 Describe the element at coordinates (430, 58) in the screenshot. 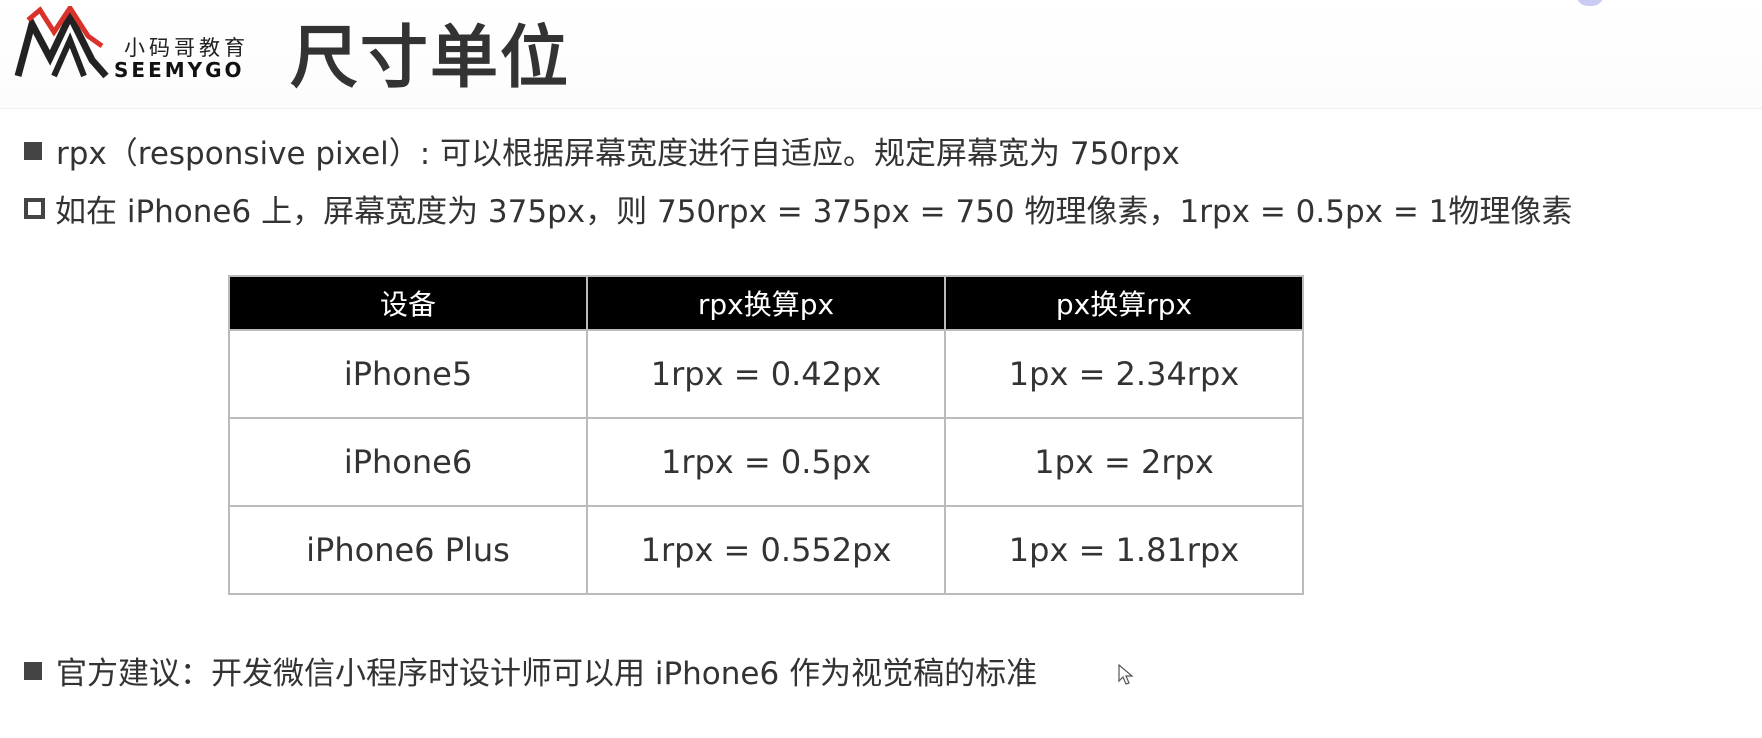

I see `page-title: 尺寸单位` at that location.